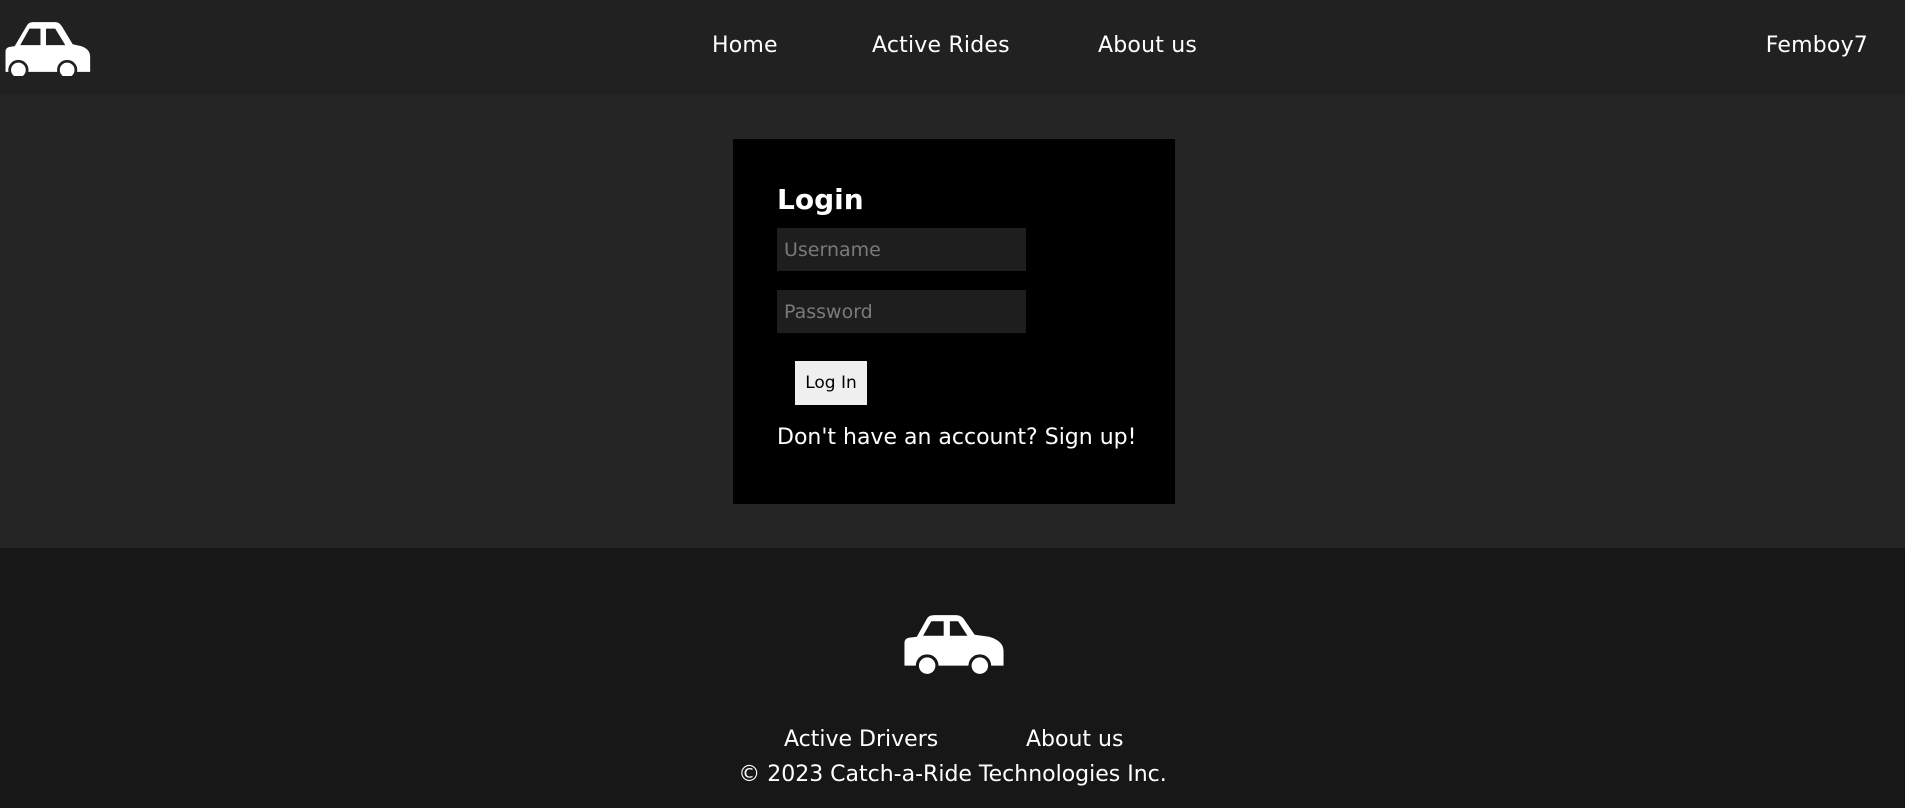  What do you see at coordinates (46, 47) in the screenshot?
I see `car-logo-icon` at bounding box center [46, 47].